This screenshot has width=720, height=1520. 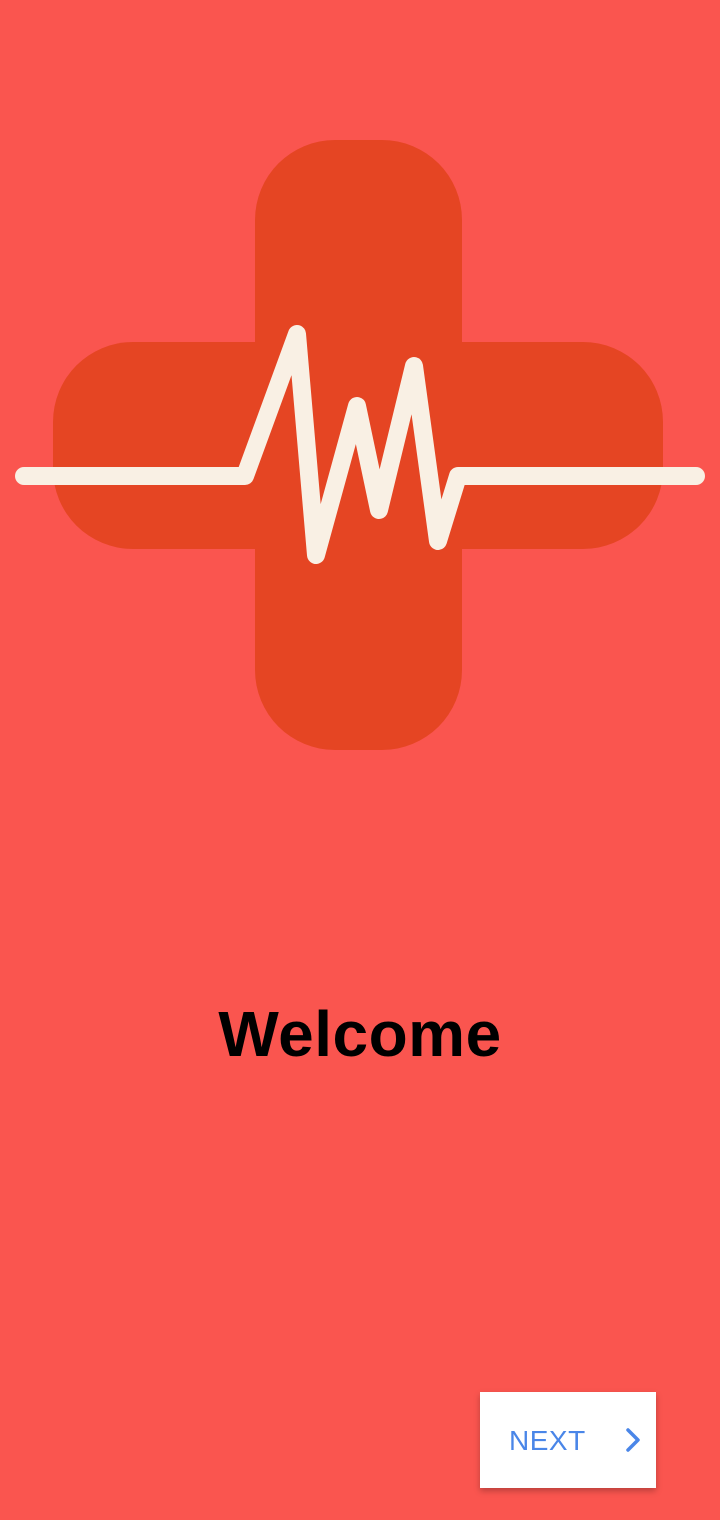 I want to click on next-button: NEXT, so click(x=568, y=1440).